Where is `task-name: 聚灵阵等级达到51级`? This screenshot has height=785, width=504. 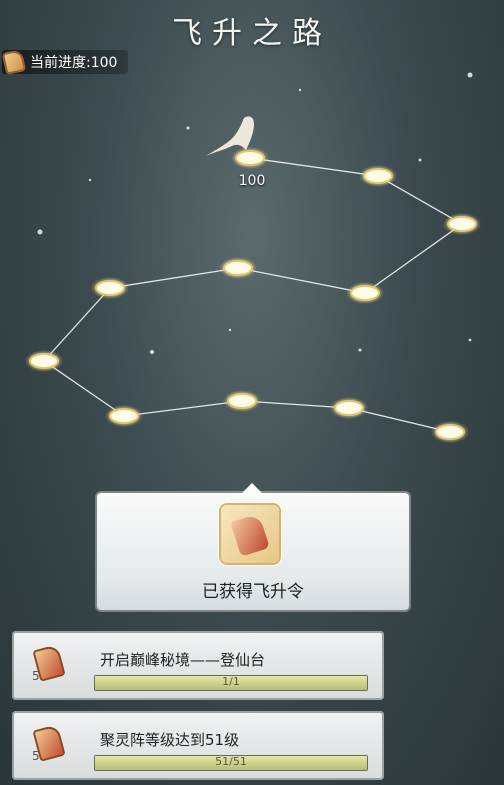
task-name: 聚灵阵等级达到51级 is located at coordinates (170, 740).